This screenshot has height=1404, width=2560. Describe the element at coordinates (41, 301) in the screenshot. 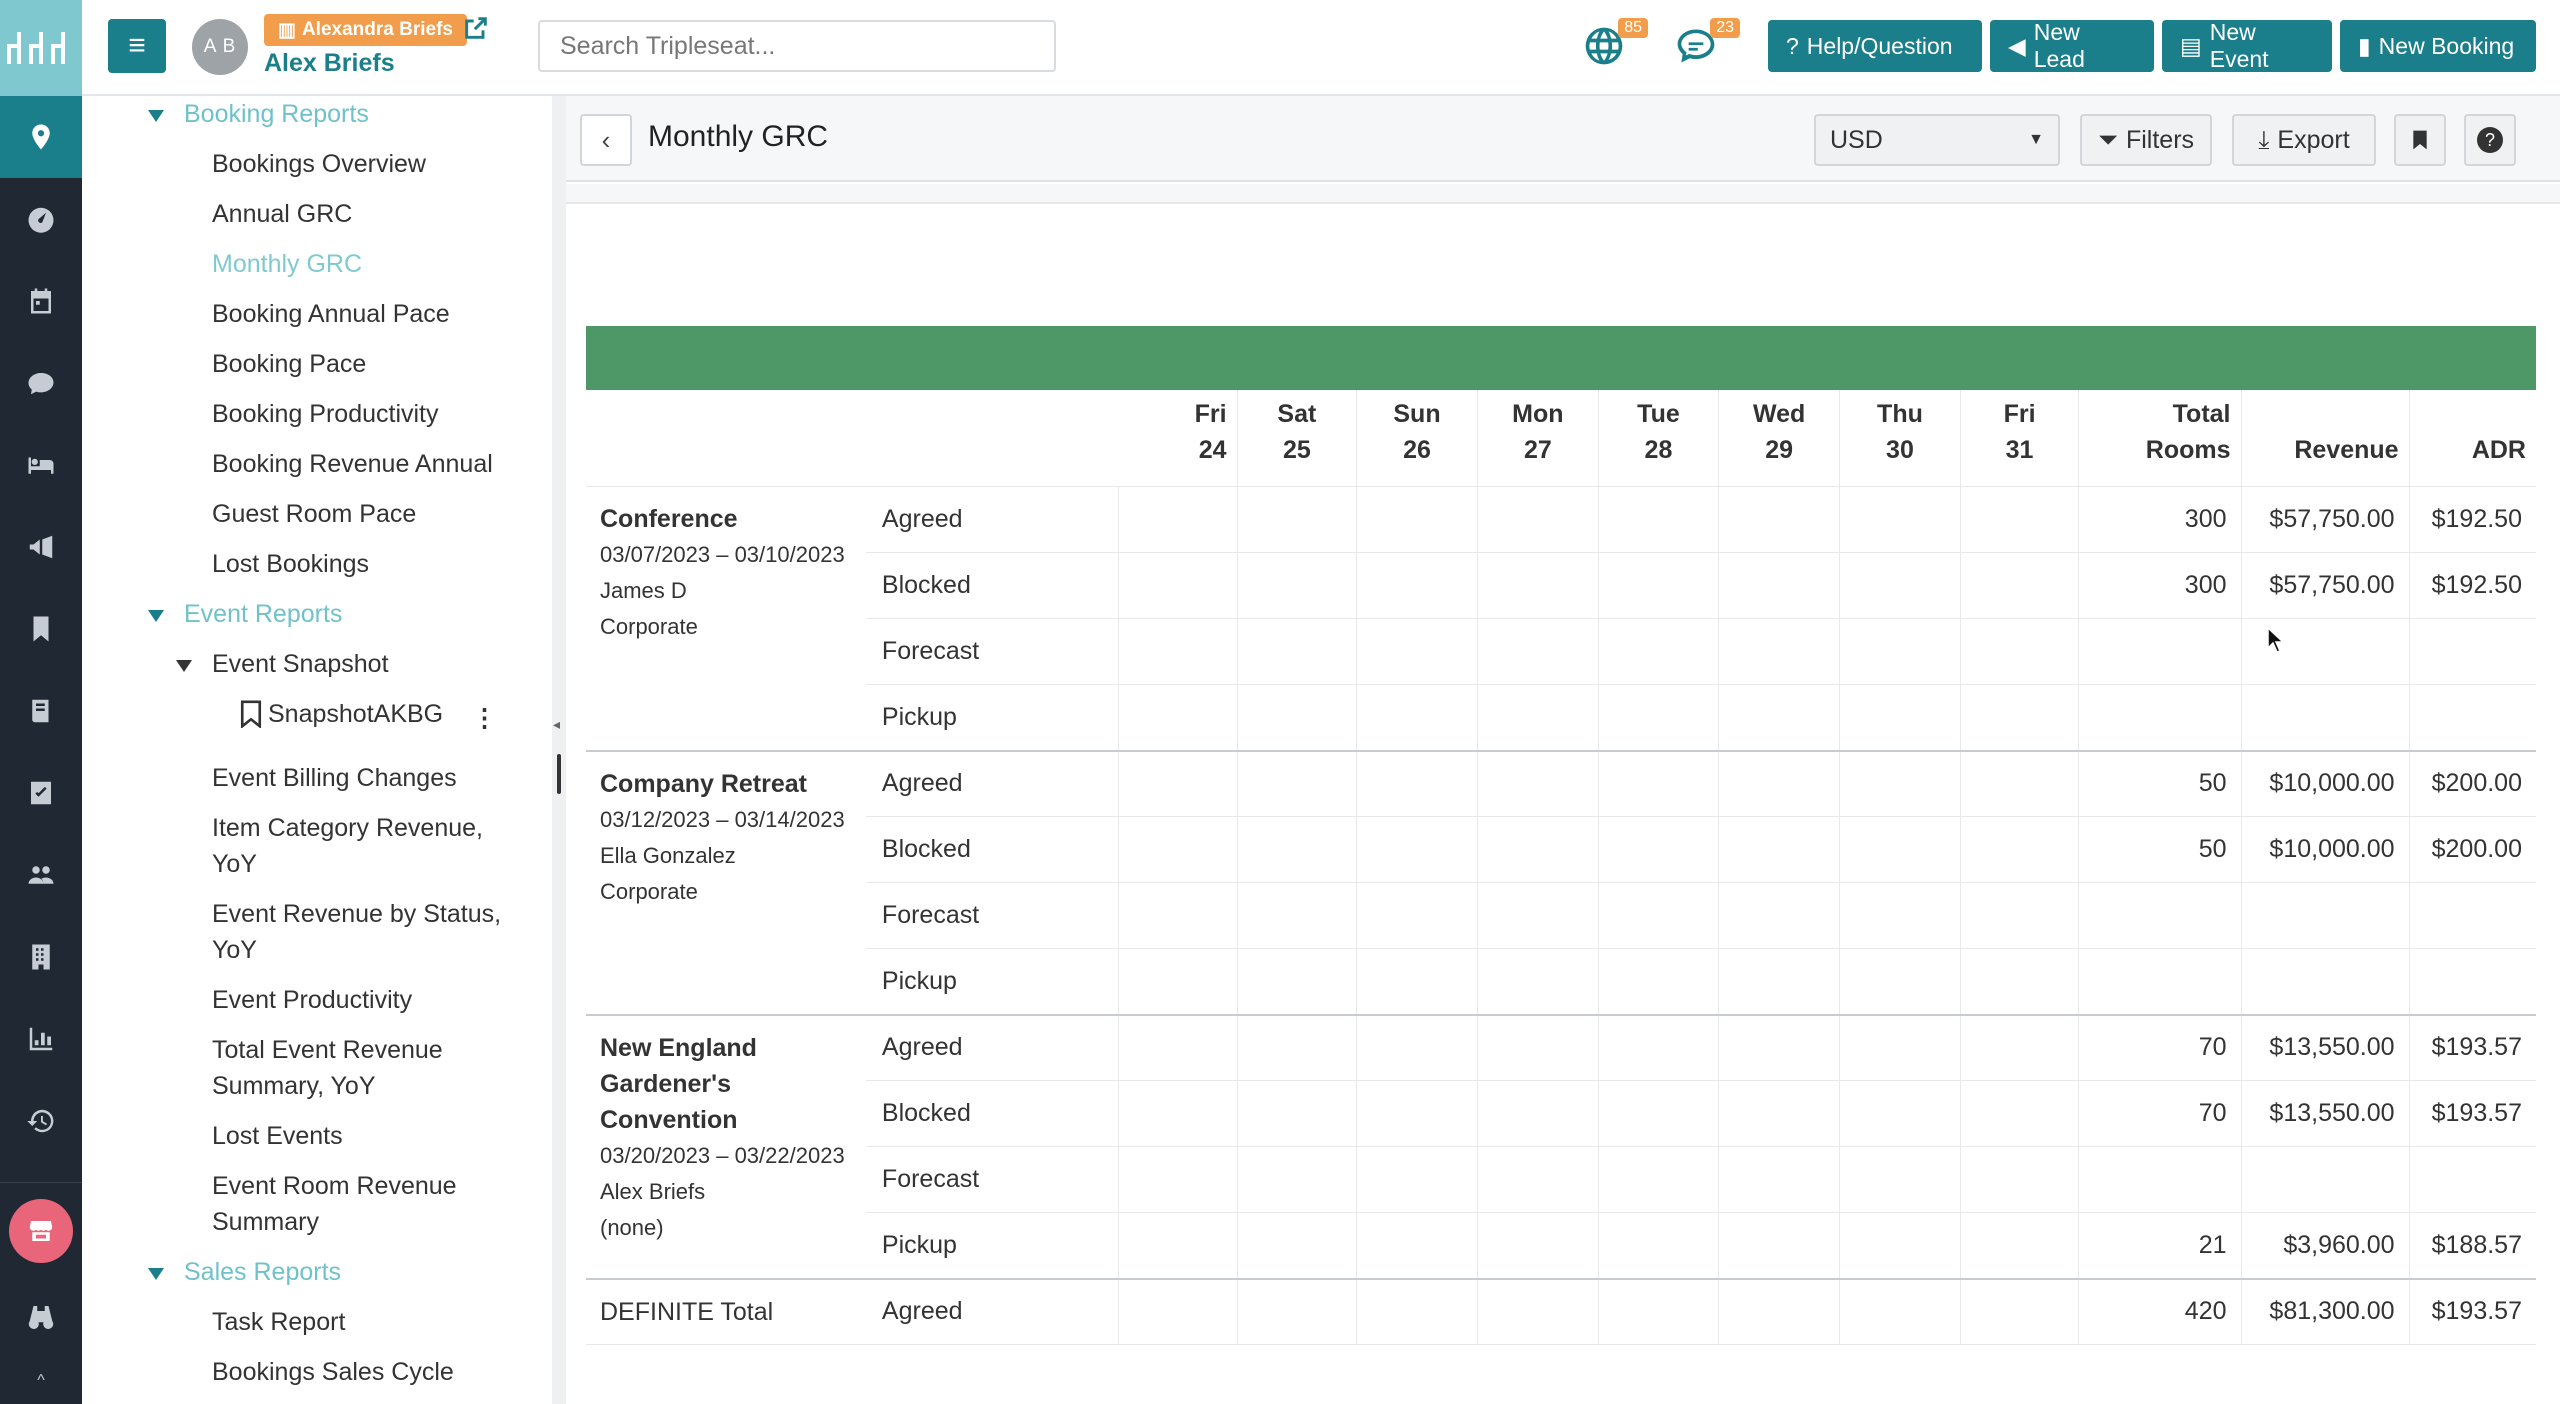

I see `calendar-icon` at that location.